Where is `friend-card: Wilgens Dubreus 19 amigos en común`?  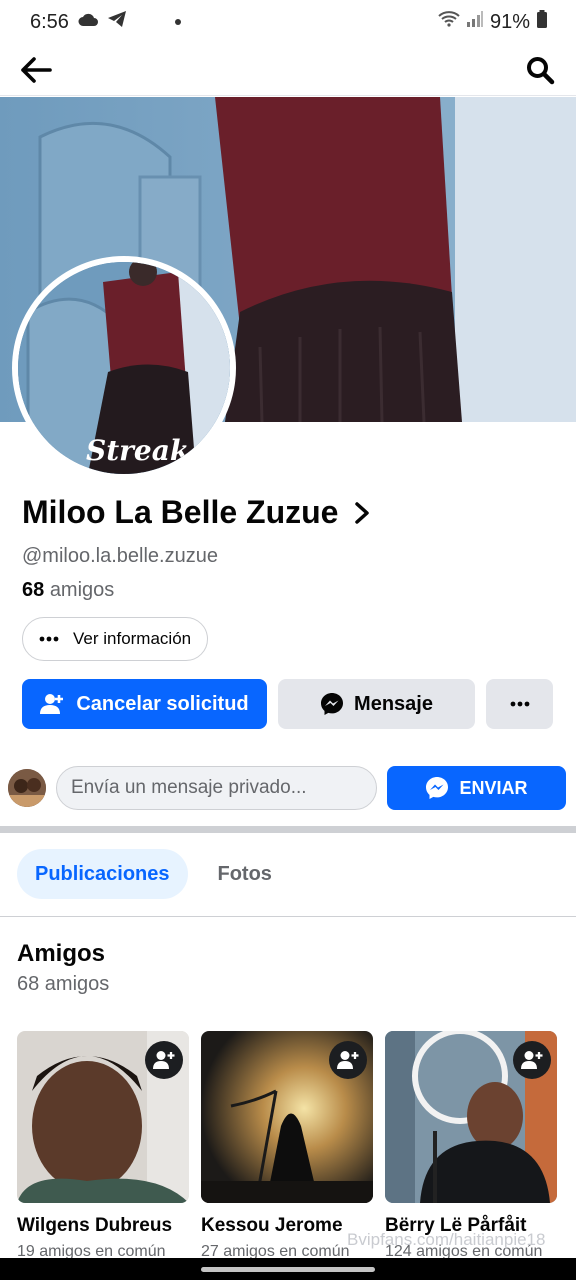 friend-card: Wilgens Dubreus 19 amigos en común is located at coordinates (103, 1146).